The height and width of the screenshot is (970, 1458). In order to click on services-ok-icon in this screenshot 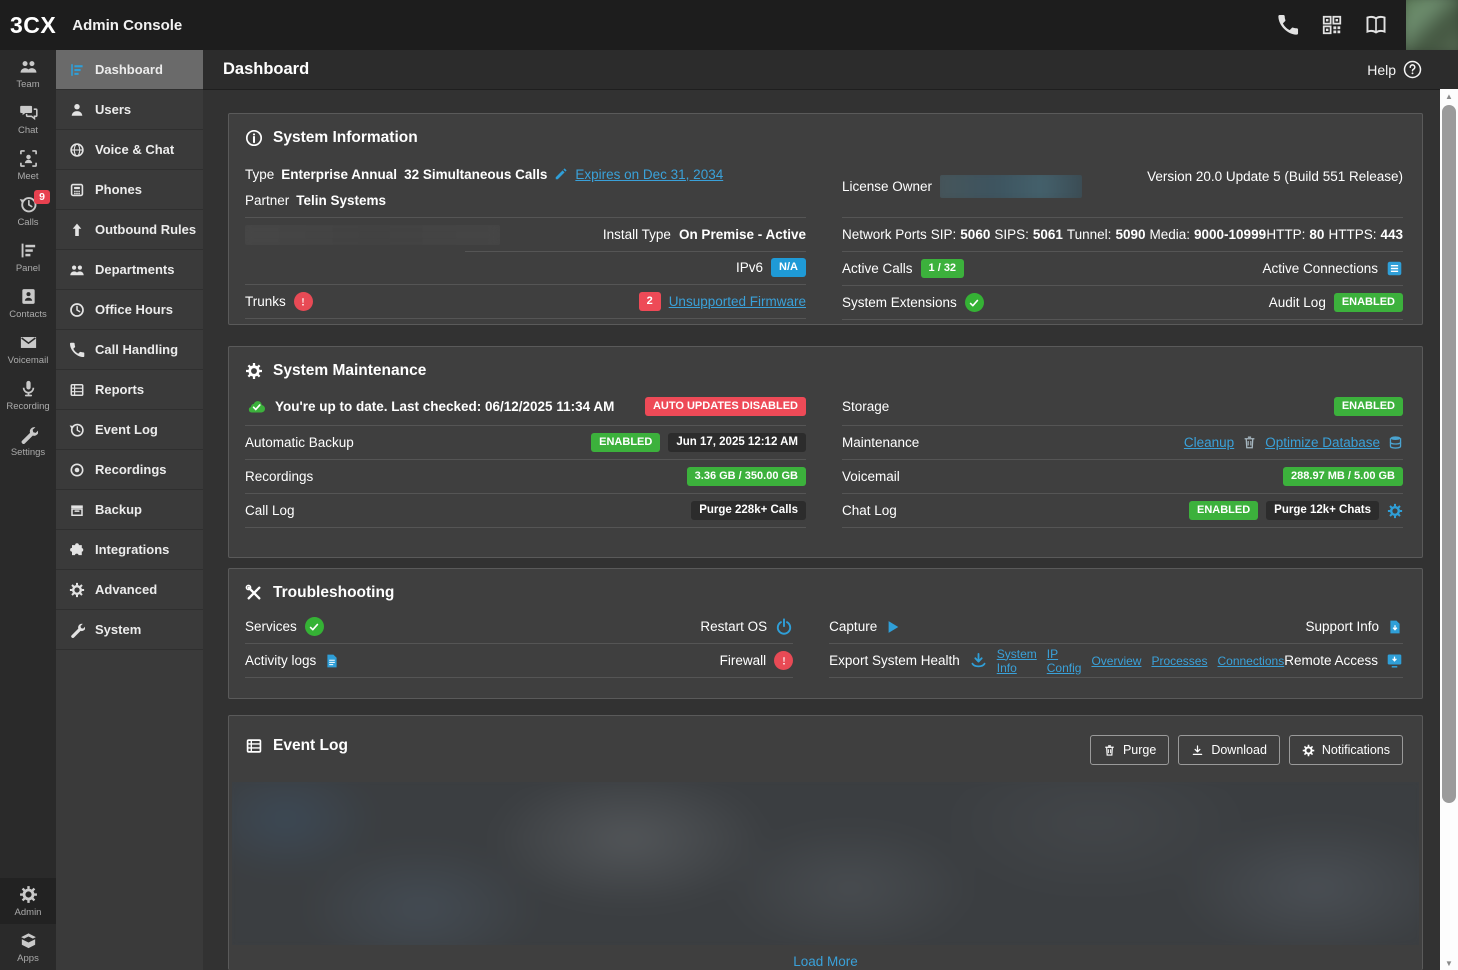, I will do `click(314, 626)`.